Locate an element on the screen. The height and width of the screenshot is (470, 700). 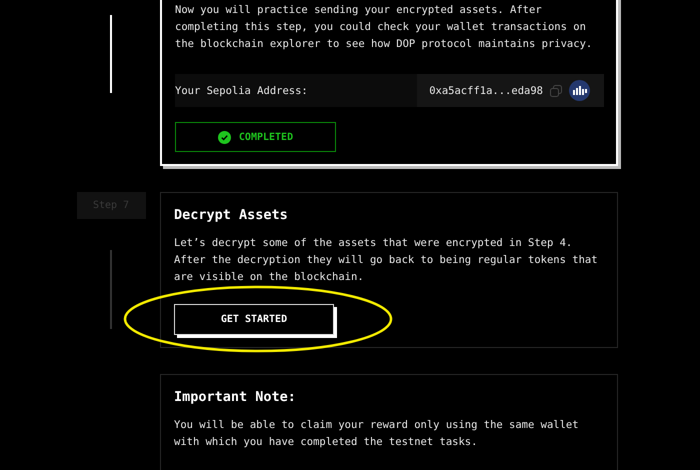
card-title: Decrypt Assets is located at coordinates (231, 215).